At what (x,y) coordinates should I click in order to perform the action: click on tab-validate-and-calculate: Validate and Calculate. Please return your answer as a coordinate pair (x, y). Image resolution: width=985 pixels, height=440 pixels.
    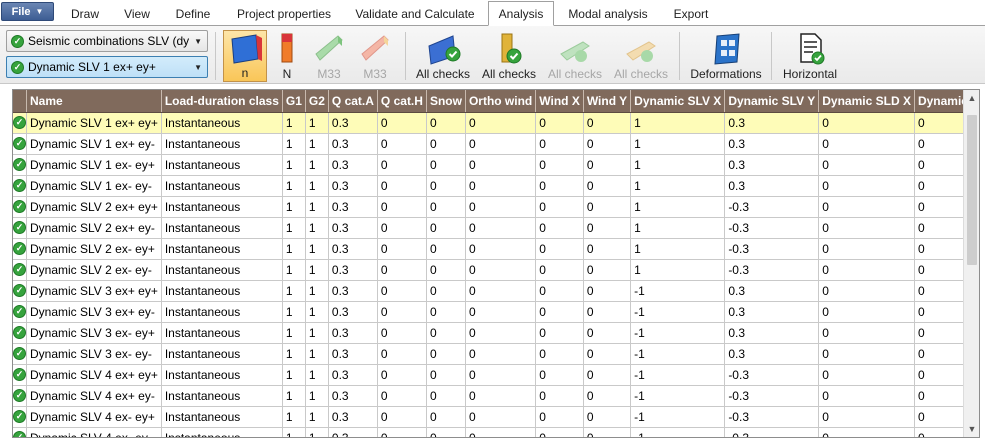
    Looking at the image, I should click on (415, 14).